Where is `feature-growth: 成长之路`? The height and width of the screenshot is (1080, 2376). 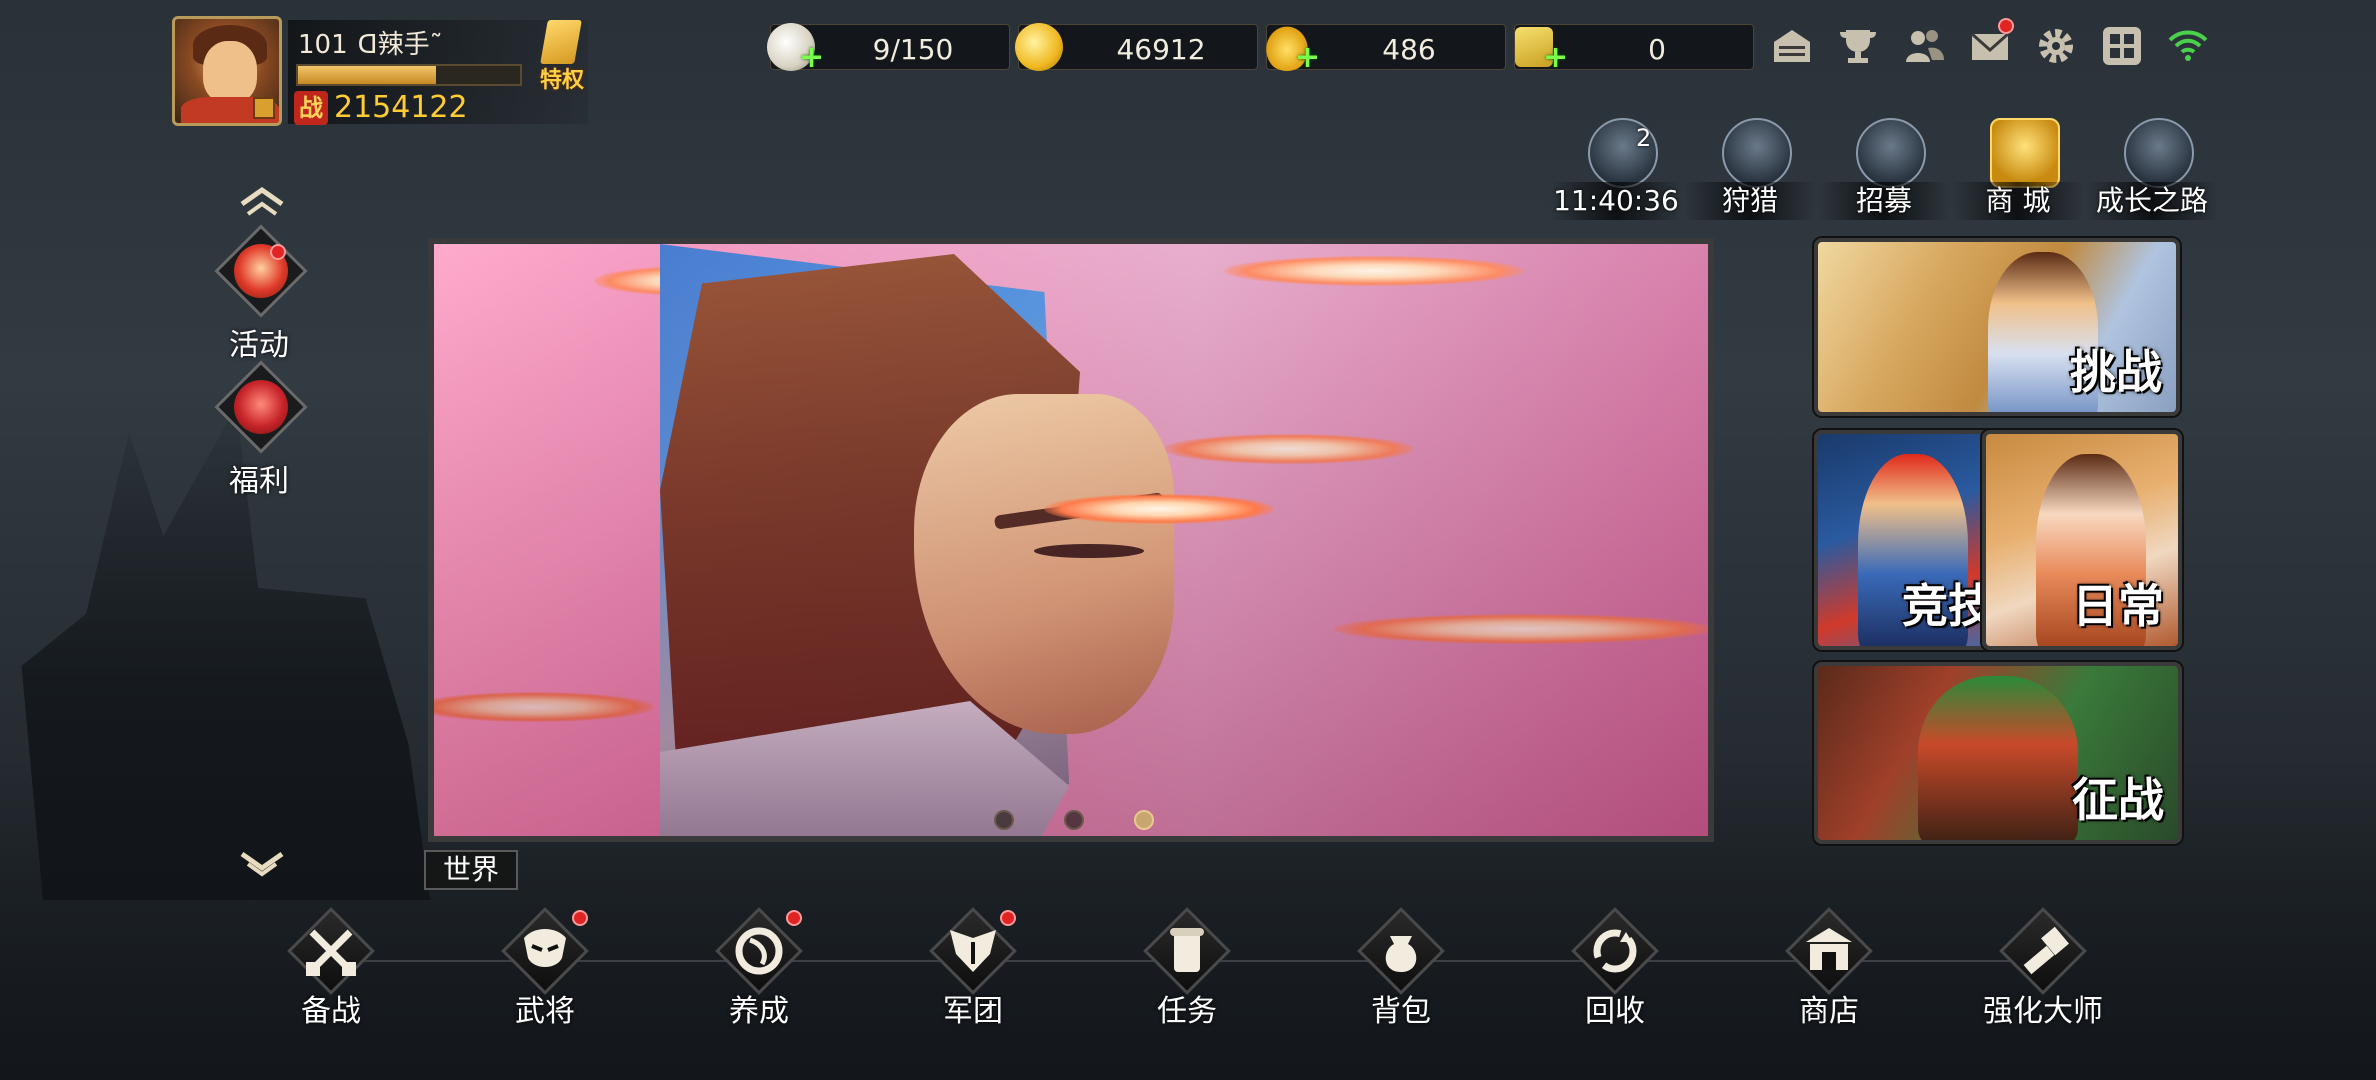 feature-growth: 成长之路 is located at coordinates (2152, 169).